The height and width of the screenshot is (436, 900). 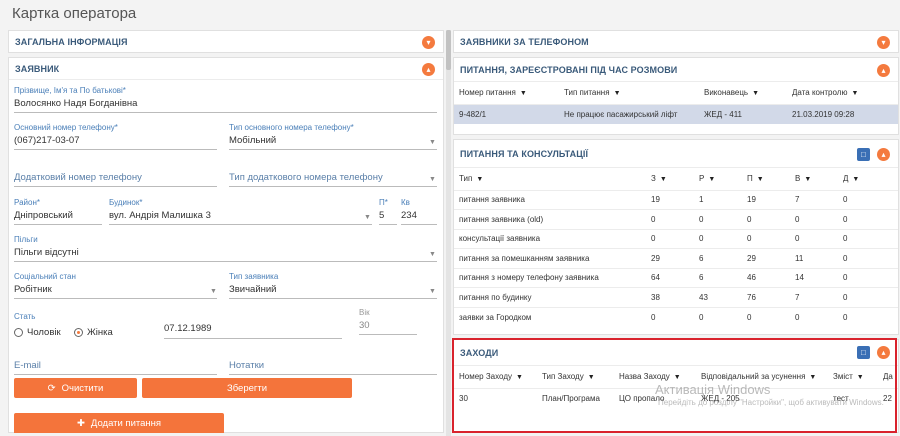 I want to click on main-phone-input: (067)217-03-07, so click(x=47, y=140).